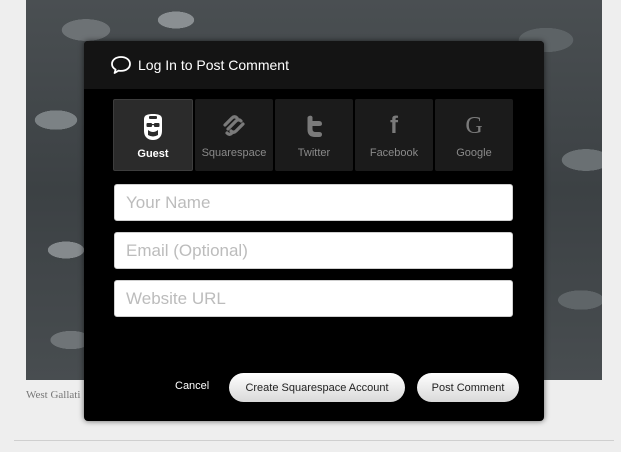 The width and height of the screenshot is (621, 452). Describe the element at coordinates (394, 125) in the screenshot. I see `facebook-icon: f` at that location.